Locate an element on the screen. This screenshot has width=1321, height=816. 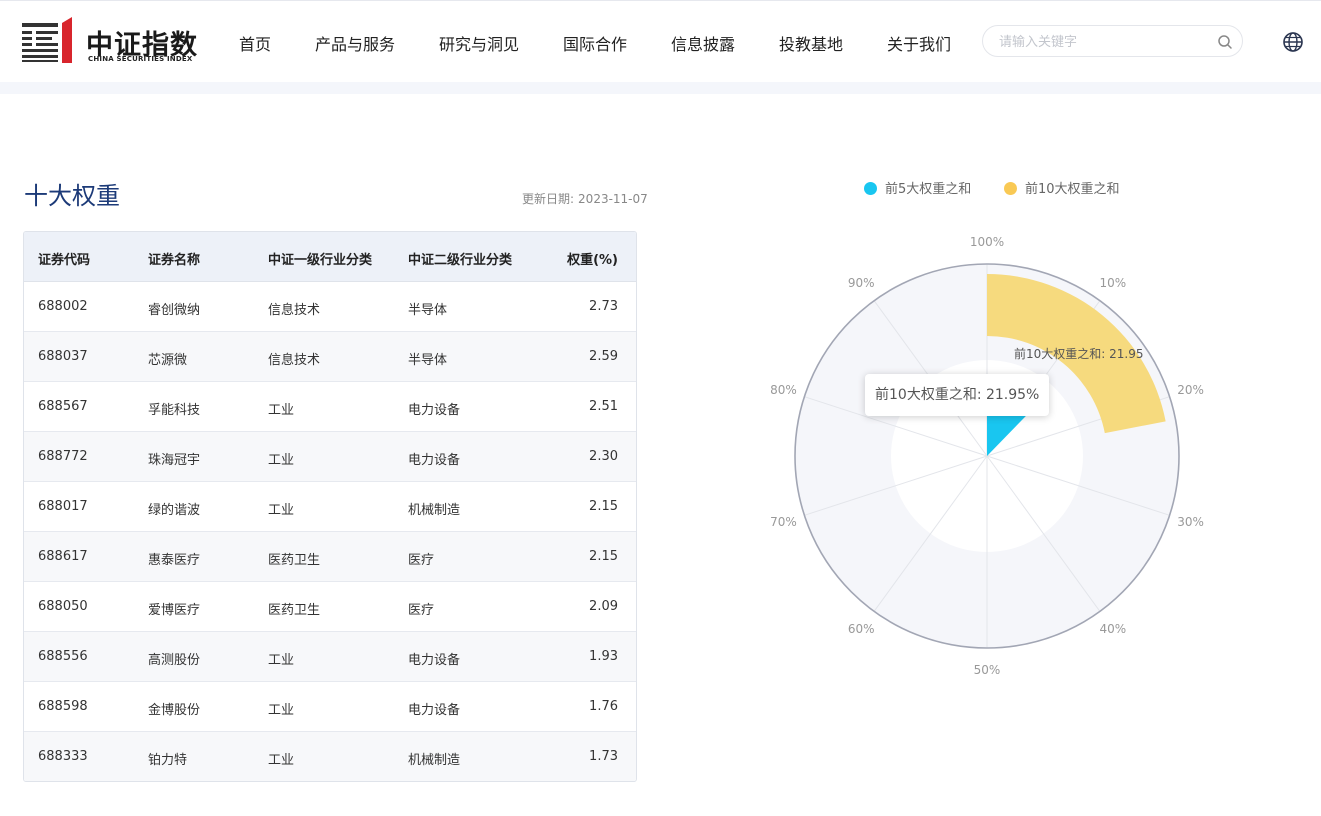
cell-weight: 2.59 is located at coordinates (603, 356).